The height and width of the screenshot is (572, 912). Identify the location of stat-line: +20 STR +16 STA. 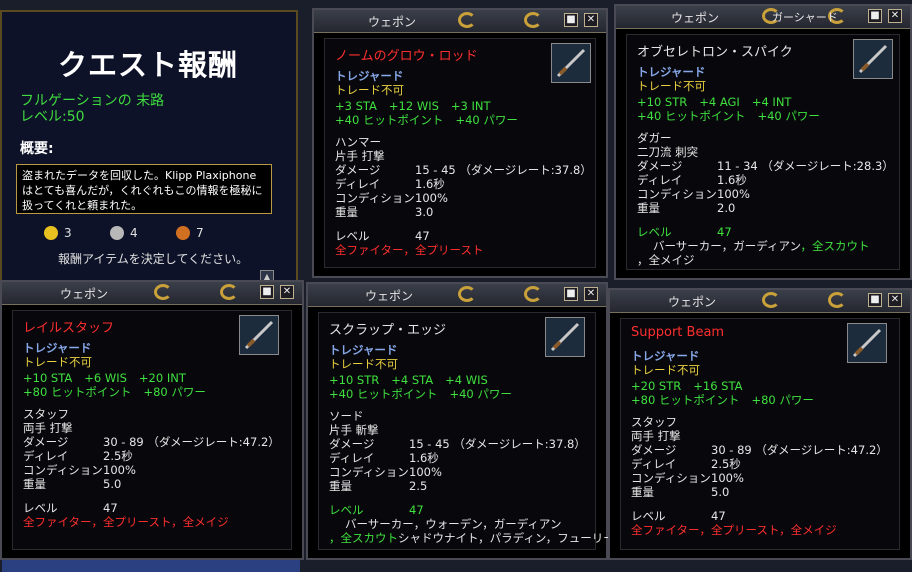
(692, 386).